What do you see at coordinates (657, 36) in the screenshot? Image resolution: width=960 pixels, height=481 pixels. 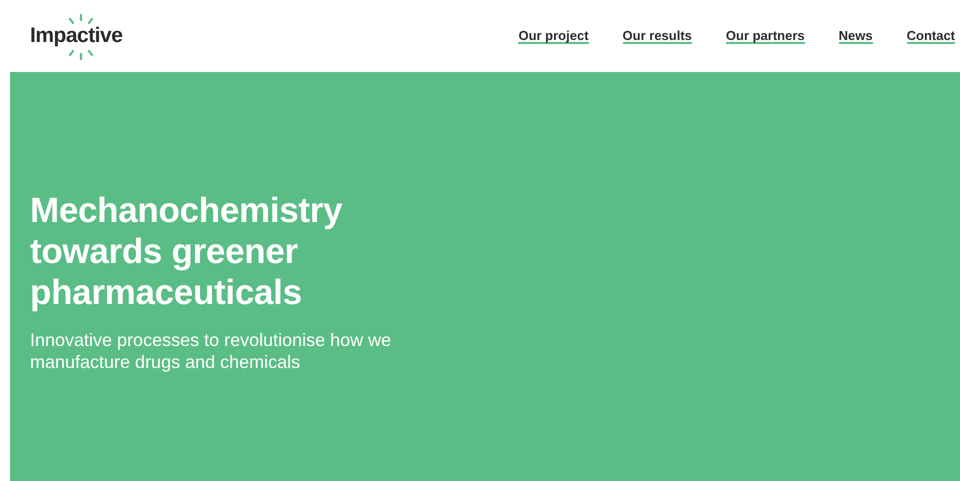 I see `nav-link: Our results` at bounding box center [657, 36].